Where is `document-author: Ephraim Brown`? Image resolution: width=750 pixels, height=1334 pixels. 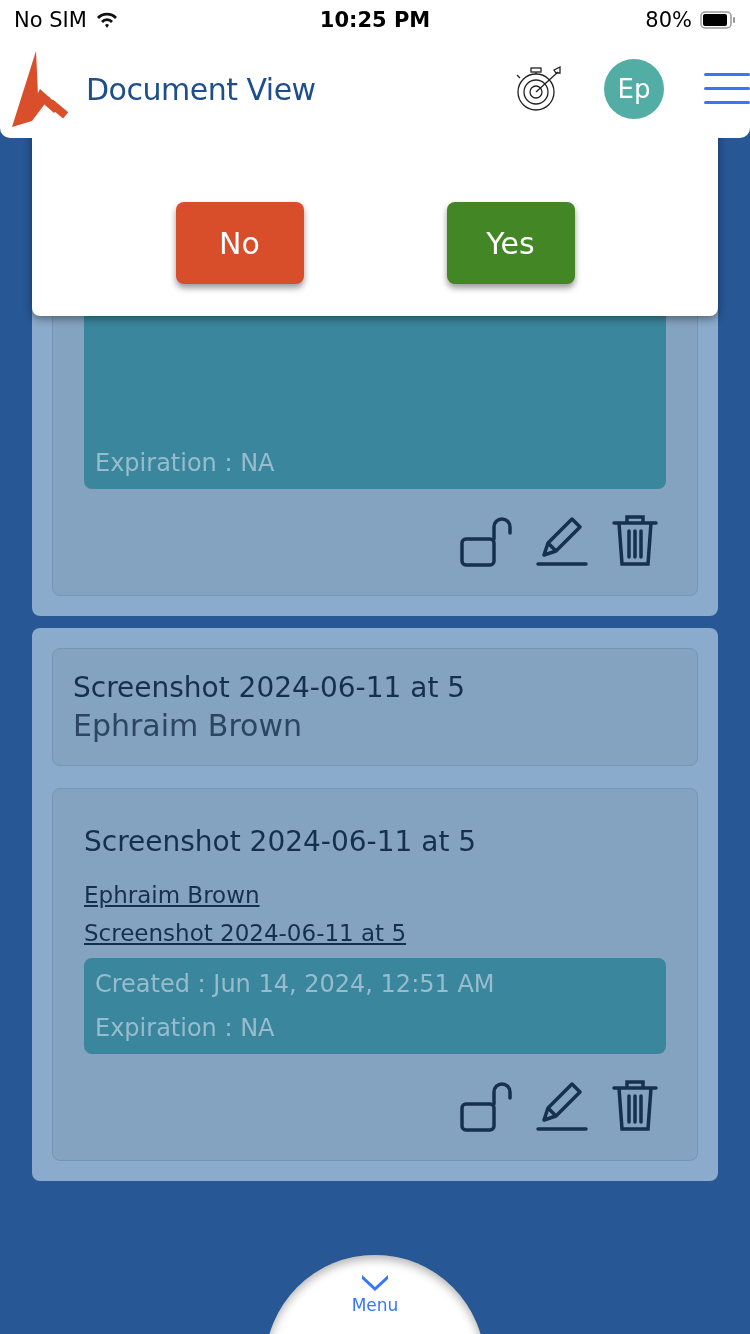 document-author: Ephraim Brown is located at coordinates (188, 725).